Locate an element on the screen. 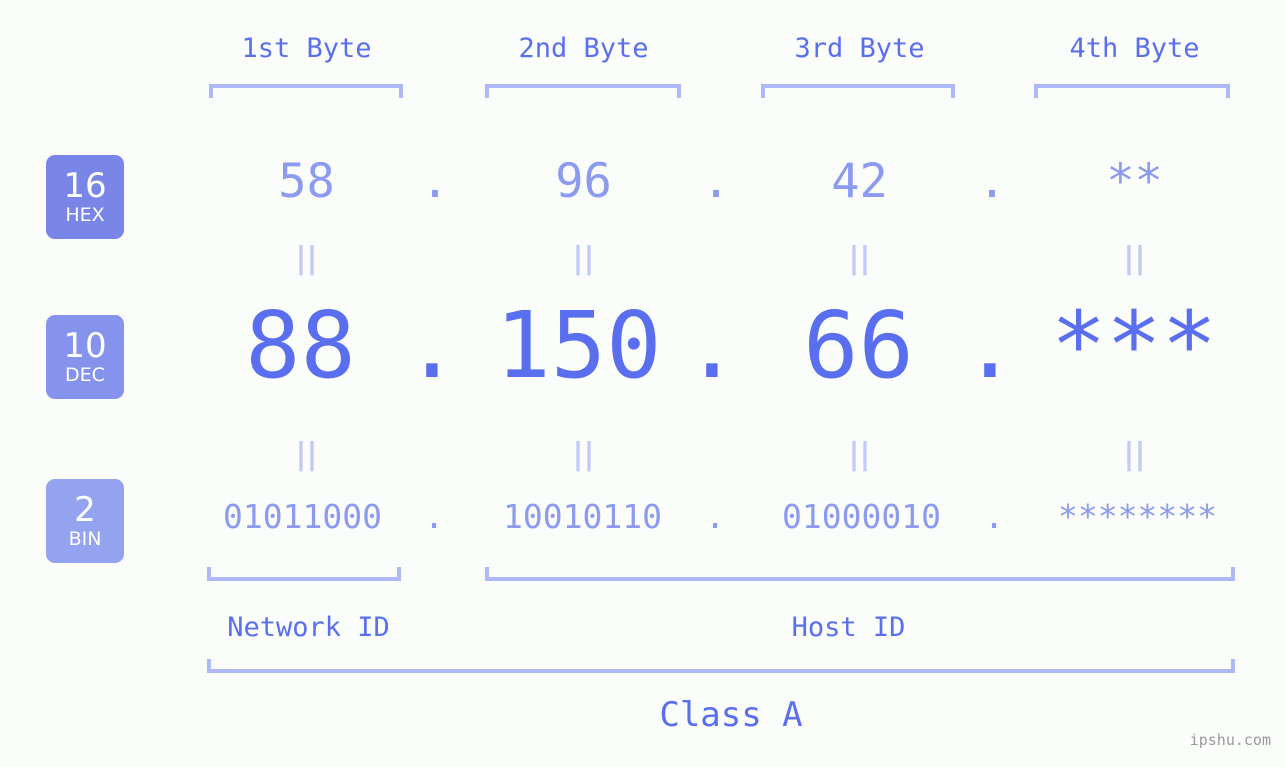 This screenshot has height=767, width=1285. equals-connector-dec-bin-3: || is located at coordinates (859, 454).